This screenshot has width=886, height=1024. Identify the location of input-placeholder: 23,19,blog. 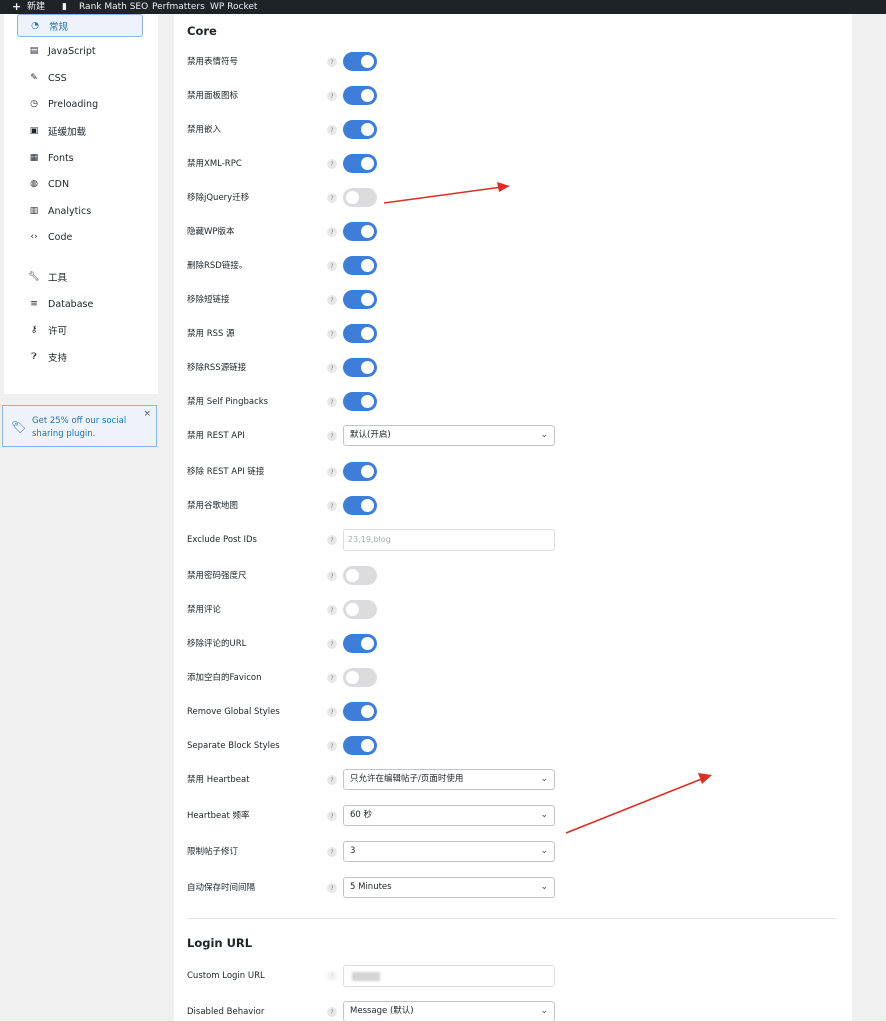
(369, 539).